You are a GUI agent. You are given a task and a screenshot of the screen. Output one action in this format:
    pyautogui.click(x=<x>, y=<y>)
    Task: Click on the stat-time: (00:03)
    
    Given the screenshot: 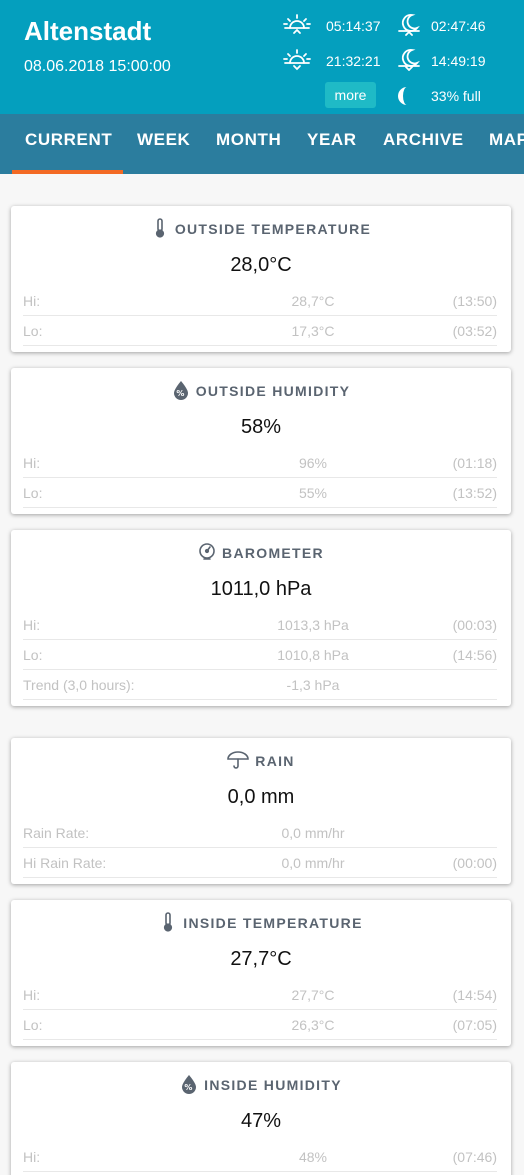 What is the action you would take?
    pyautogui.click(x=474, y=625)
    